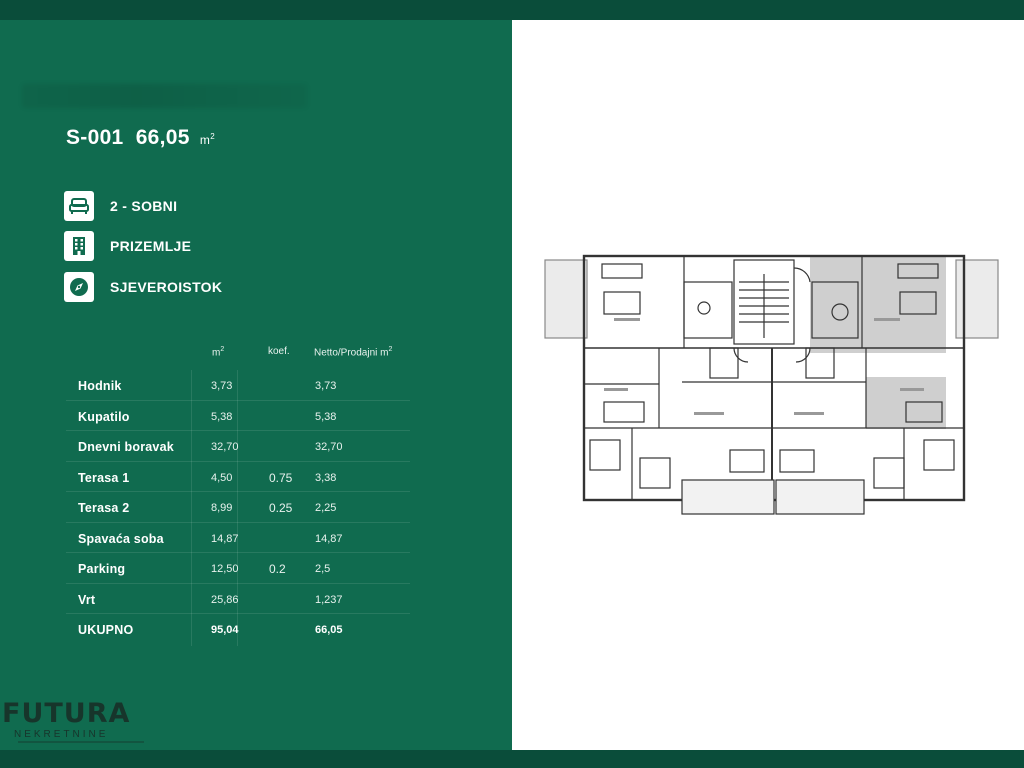 The width and height of the screenshot is (1024, 768). I want to click on table-row: Terasa 2 8,99 0.25 2,25, so click(238, 507).